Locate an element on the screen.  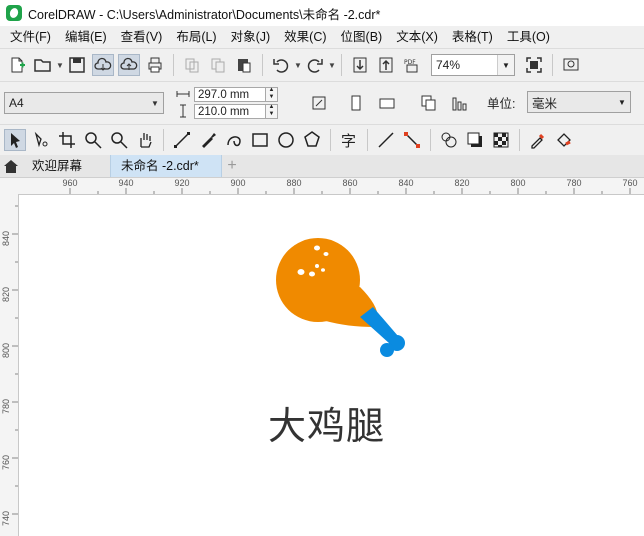
height-icon is located at coordinates (183, 111).